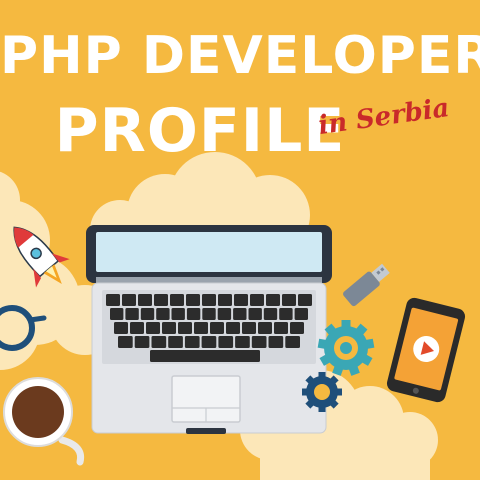  What do you see at coordinates (322, 392) in the screenshot?
I see `gear-icon` at bounding box center [322, 392].